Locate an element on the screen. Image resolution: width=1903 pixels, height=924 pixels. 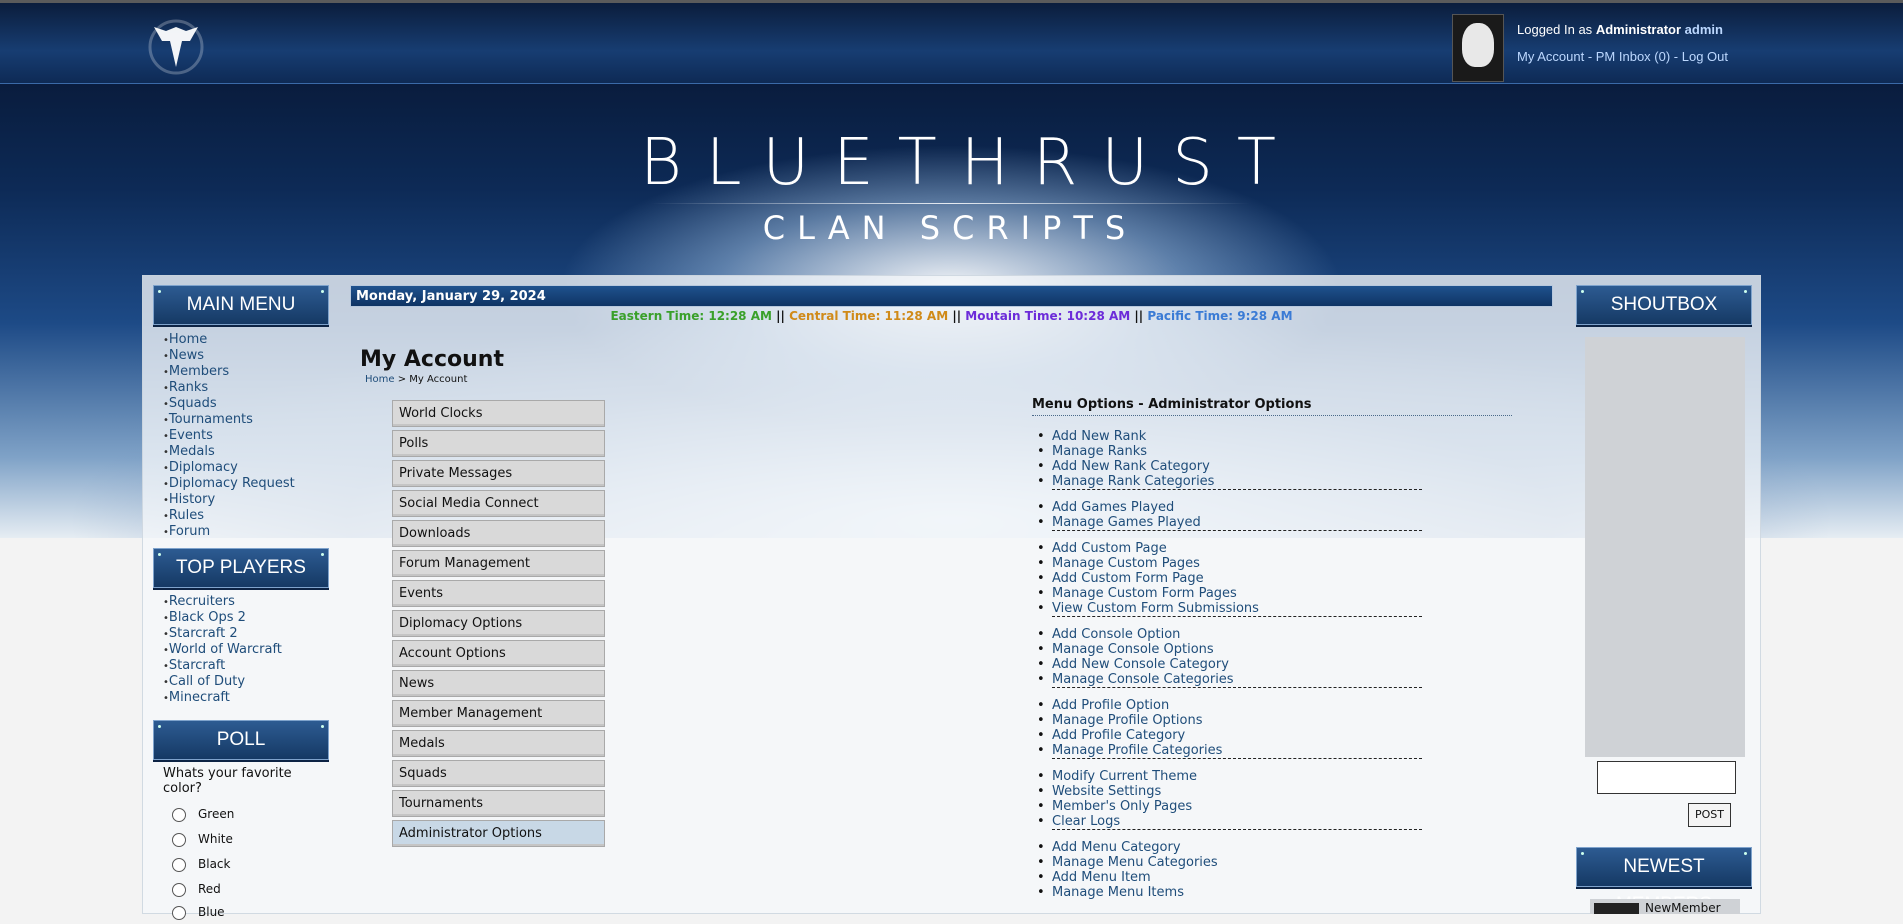
main-menu-item: Forum is located at coordinates (229, 532).